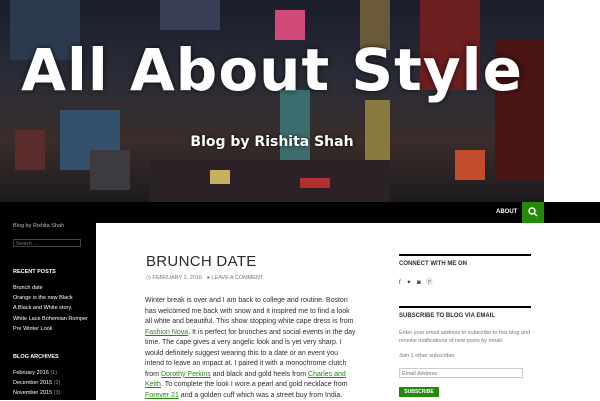 The width and height of the screenshot is (600, 401). I want to click on connect-heading: CONNECT WITH ME ON, so click(433, 264).